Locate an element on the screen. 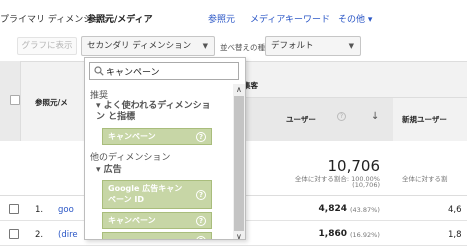 This screenshot has width=467, height=246. row-users-percentage: (16.92%) is located at coordinates (365, 235).